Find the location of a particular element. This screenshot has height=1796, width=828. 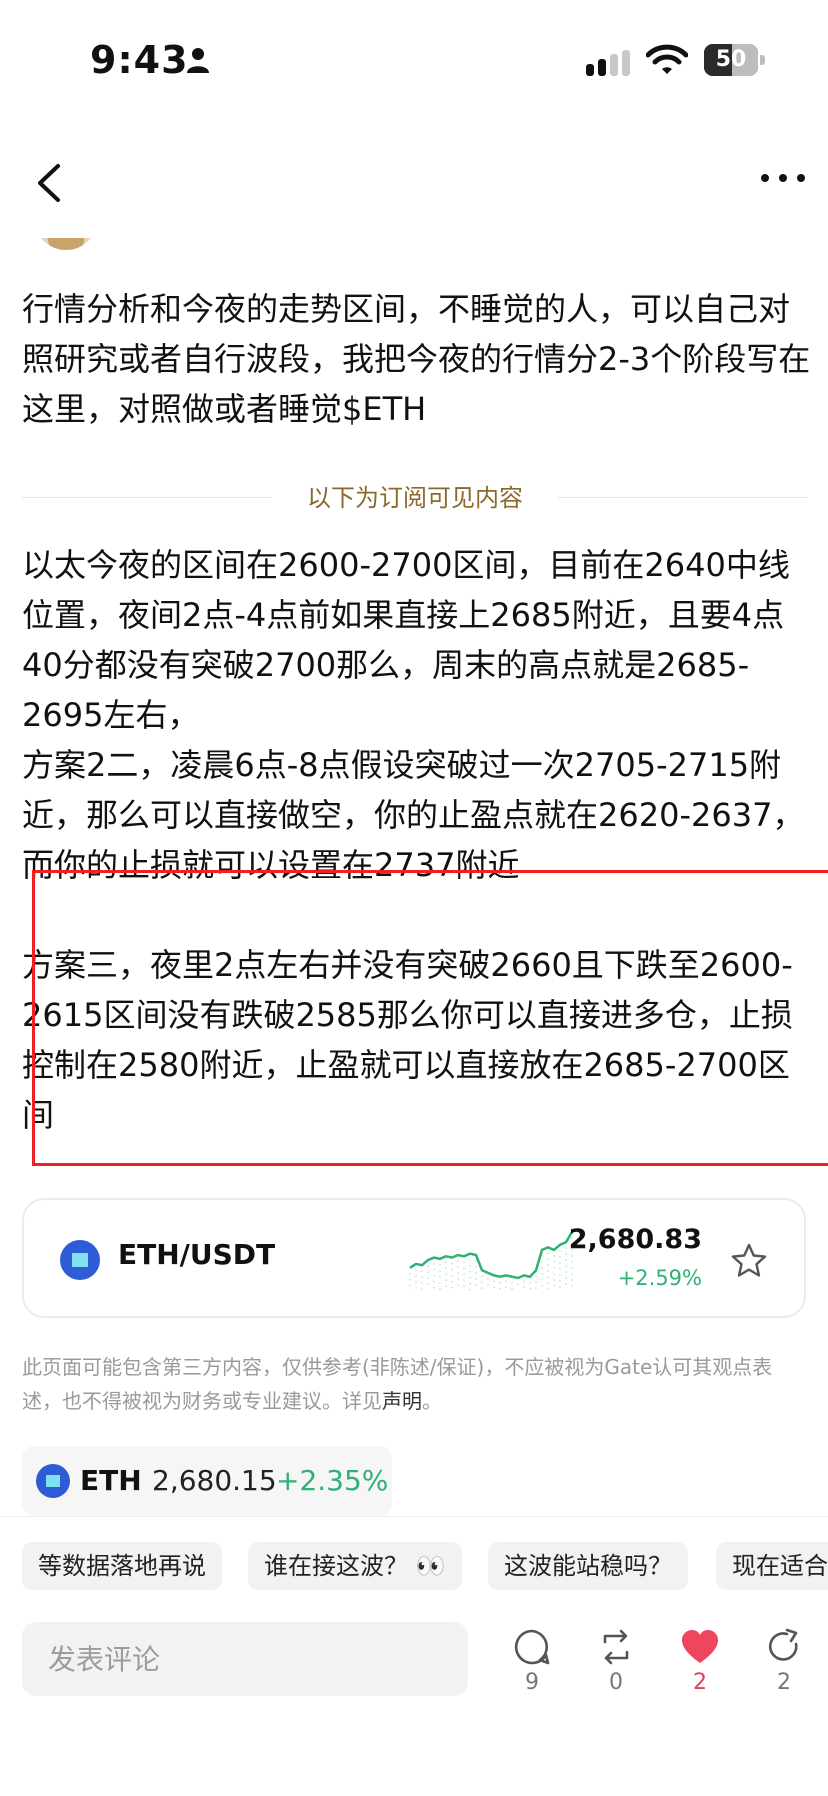

coin-chip-price: 2,680.15 is located at coordinates (214, 1480).